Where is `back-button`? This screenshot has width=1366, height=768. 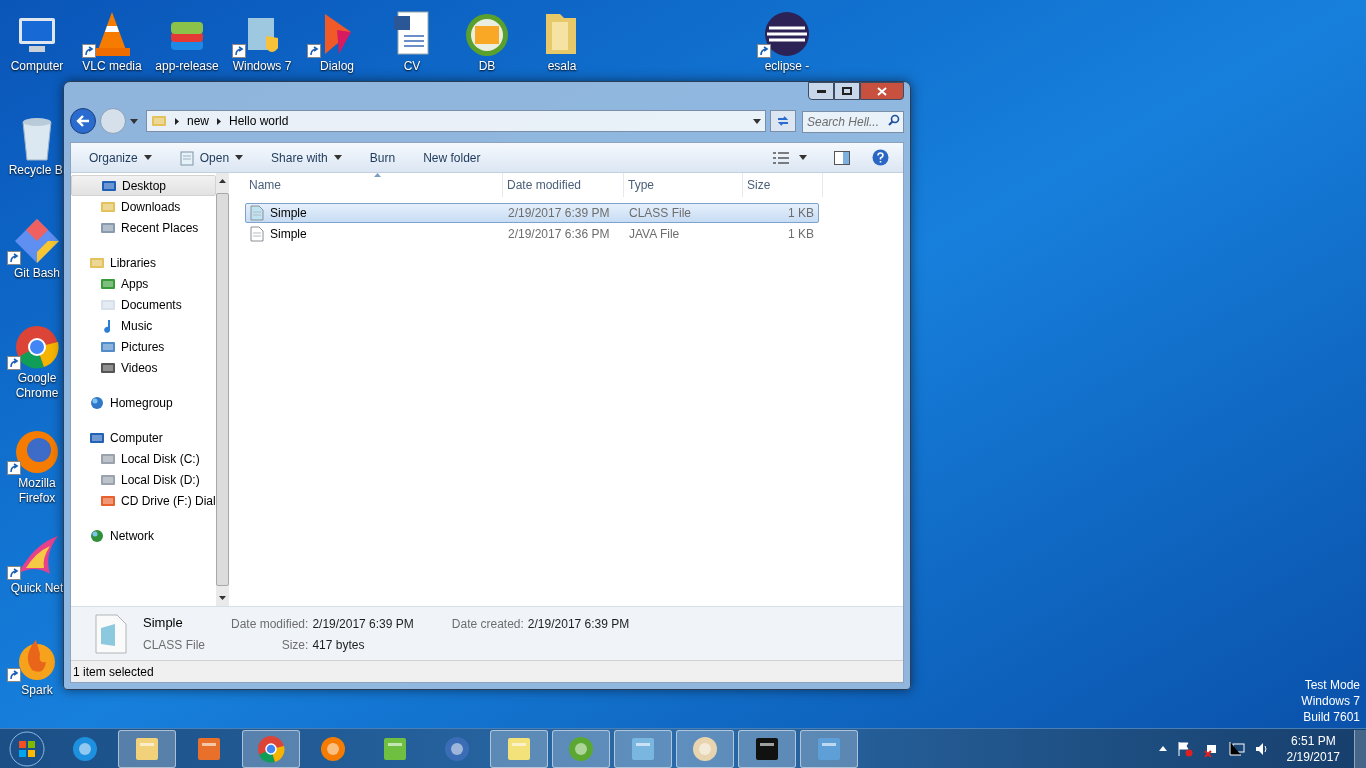
back-button is located at coordinates (83, 121).